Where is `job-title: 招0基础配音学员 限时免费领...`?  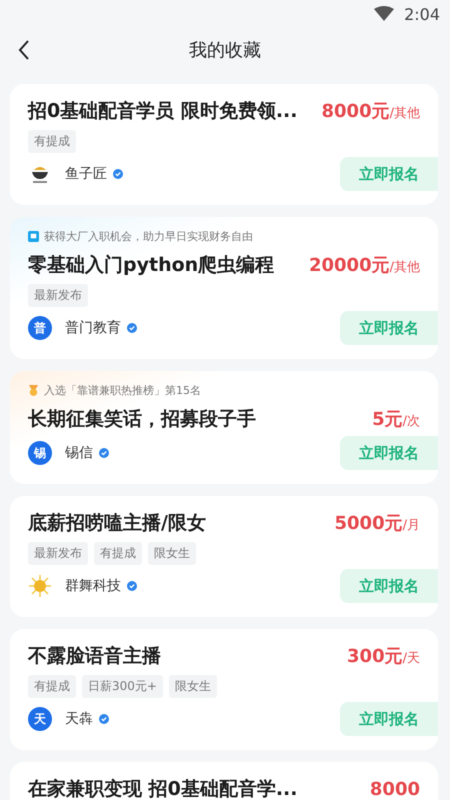
job-title: 招0基础配音学员 限时免费领... is located at coordinates (163, 111).